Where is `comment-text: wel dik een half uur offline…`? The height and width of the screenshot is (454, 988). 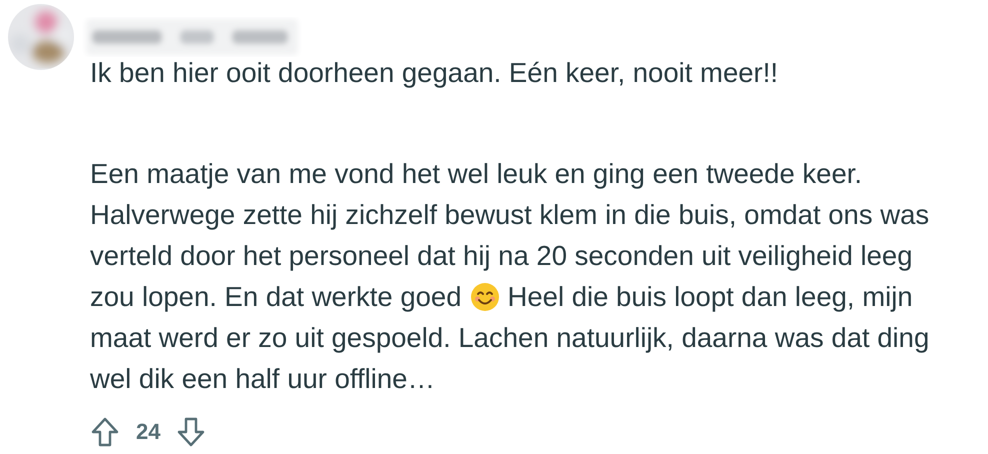 comment-text: wel dik een half uur offline… is located at coordinates (262, 379).